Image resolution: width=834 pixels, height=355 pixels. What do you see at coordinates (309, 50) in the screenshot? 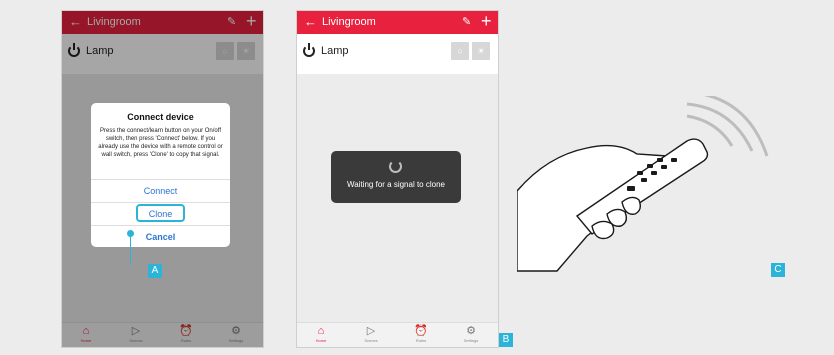
I see `power-icon` at bounding box center [309, 50].